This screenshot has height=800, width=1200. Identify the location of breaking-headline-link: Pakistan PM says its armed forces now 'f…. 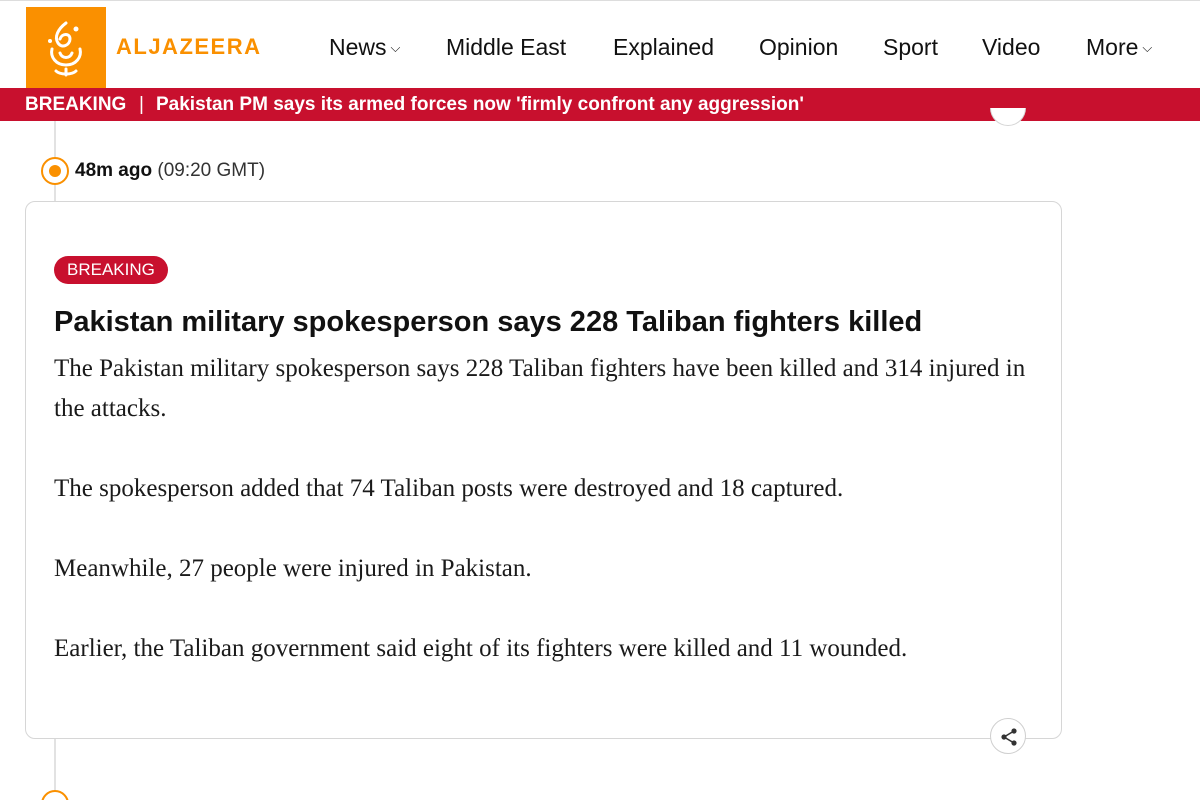
(480, 105).